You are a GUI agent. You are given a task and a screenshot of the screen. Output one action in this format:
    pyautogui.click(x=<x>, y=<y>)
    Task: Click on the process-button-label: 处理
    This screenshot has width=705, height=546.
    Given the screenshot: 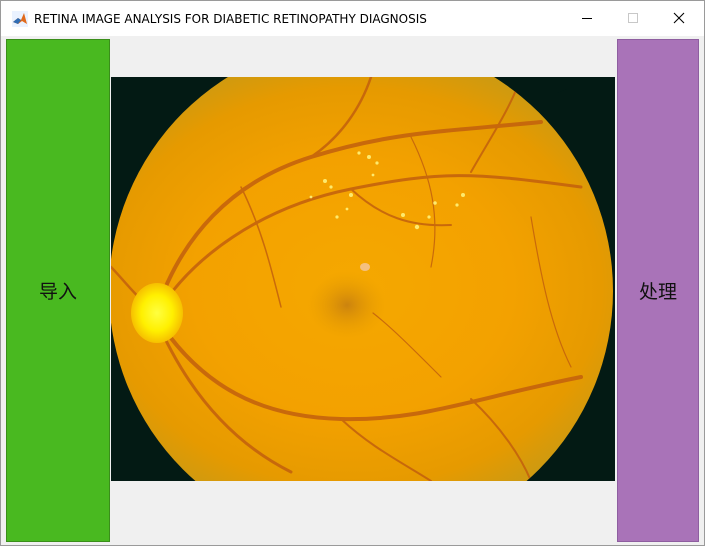 What is the action you would take?
    pyautogui.click(x=657, y=292)
    